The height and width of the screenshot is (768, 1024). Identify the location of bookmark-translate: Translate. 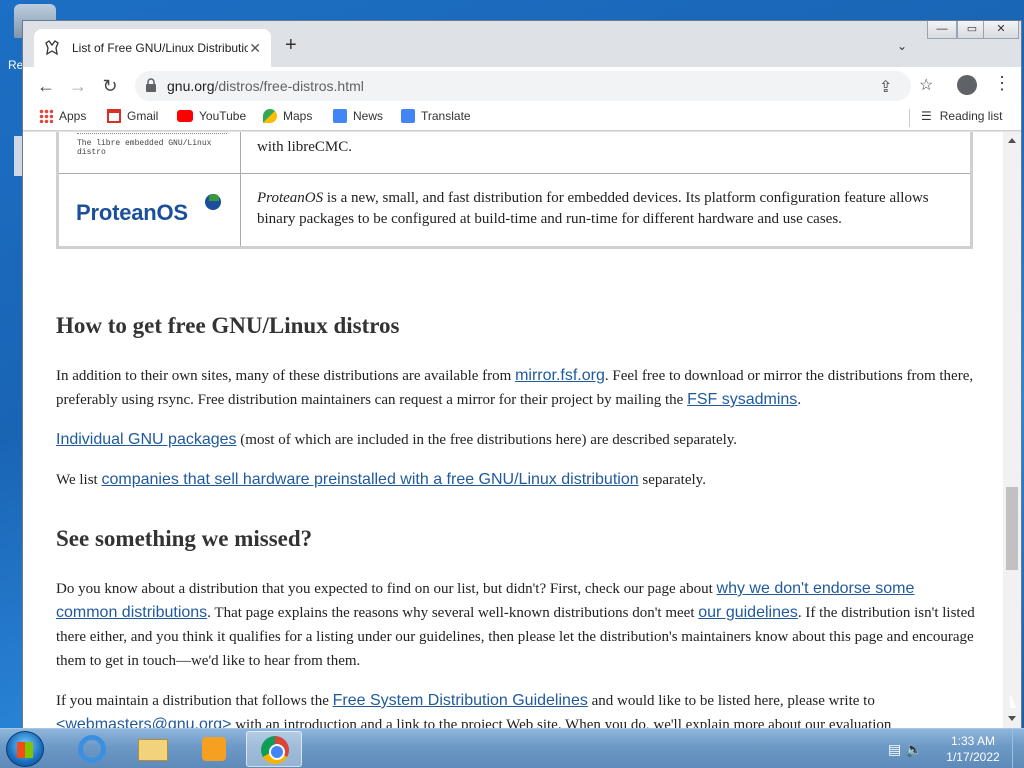
(436, 116).